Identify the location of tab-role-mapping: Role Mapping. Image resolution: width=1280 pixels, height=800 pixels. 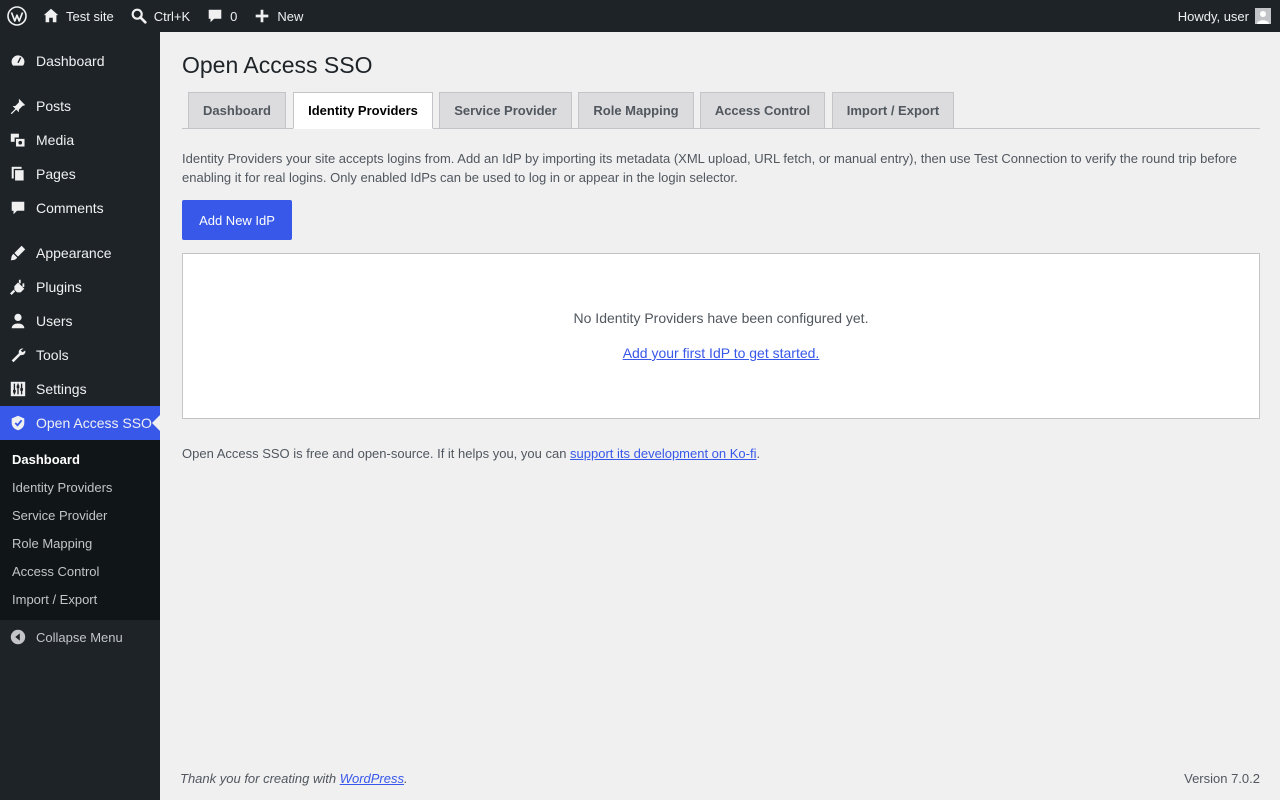
(636, 110).